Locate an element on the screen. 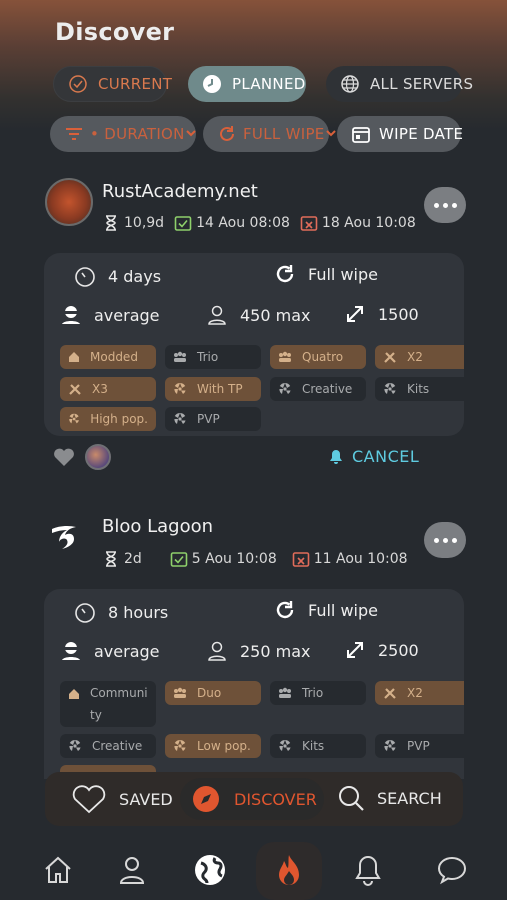  server-meta: 10,9d 14 Aou 08:08 18 Aou 10:08 is located at coordinates (264, 223).